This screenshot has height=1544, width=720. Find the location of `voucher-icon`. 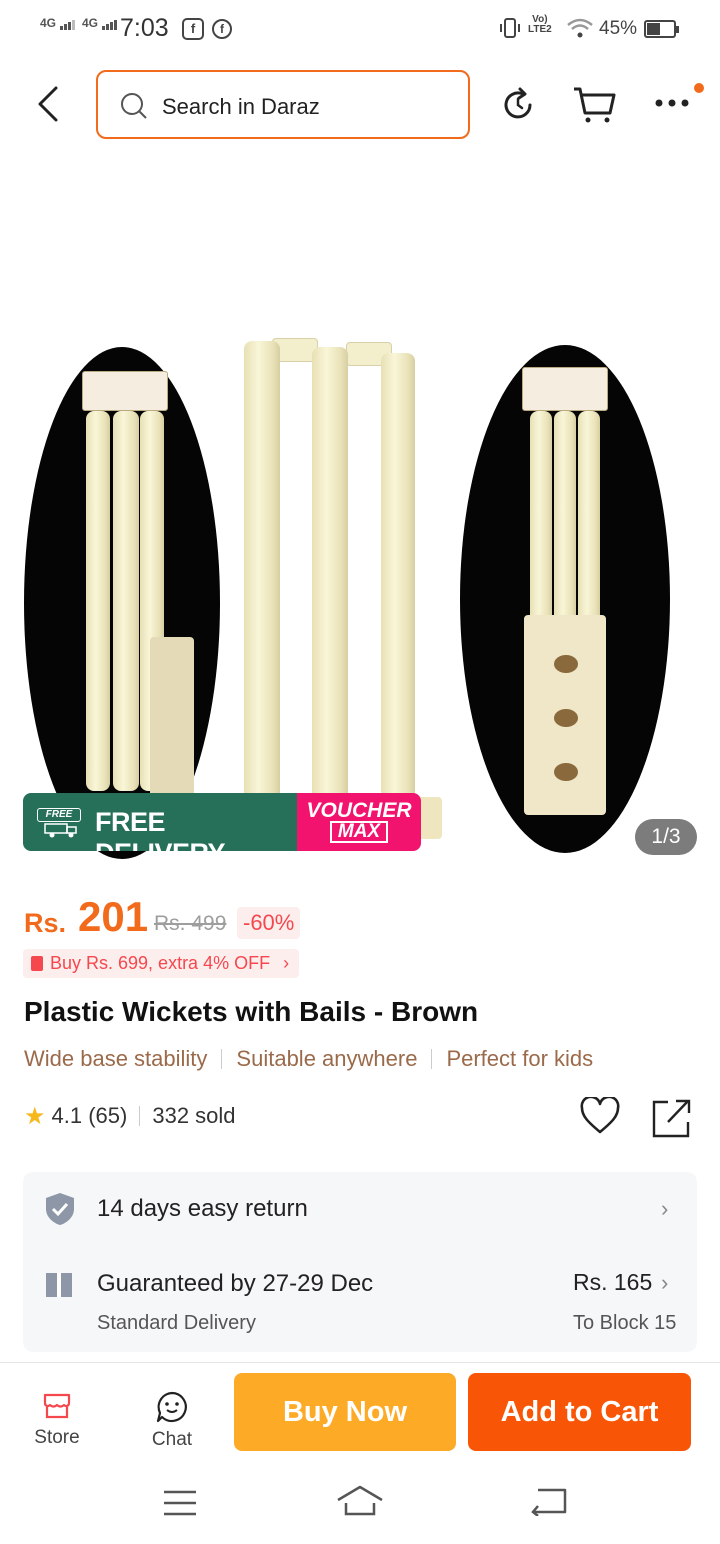

voucher-icon is located at coordinates (37, 963).